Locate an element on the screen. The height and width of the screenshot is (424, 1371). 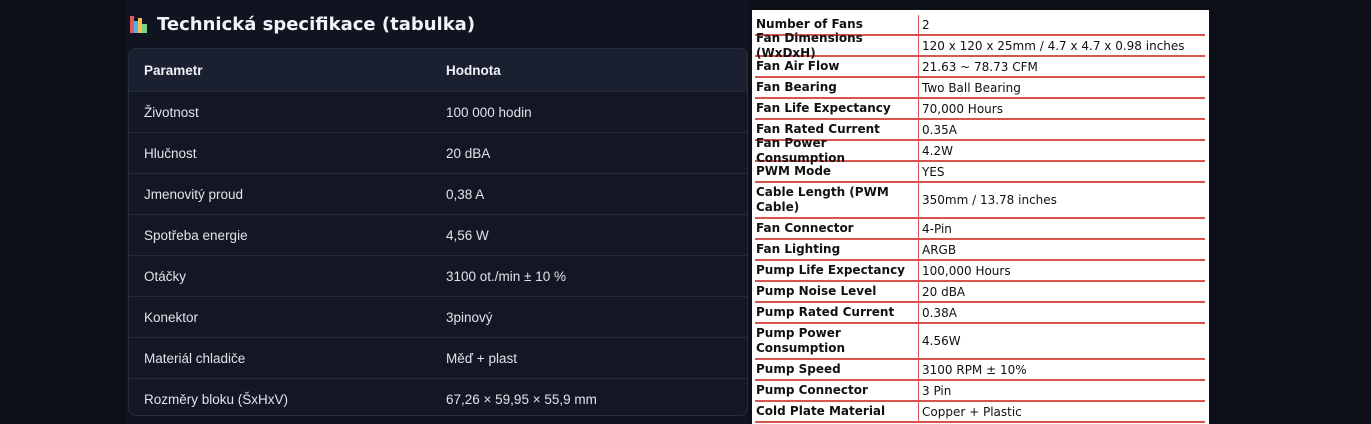
spec-key: Pump Noise Level is located at coordinates (837, 291).